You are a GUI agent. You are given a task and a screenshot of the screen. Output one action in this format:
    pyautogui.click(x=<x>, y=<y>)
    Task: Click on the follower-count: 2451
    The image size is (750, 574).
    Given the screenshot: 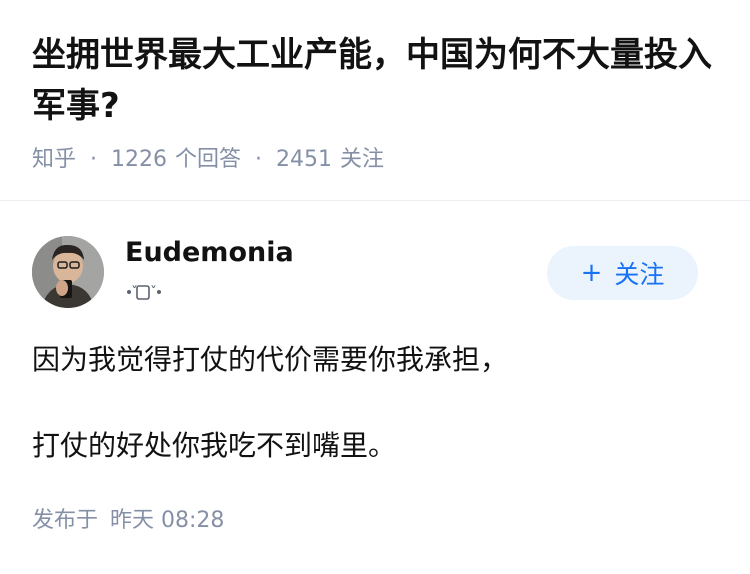 What is the action you would take?
    pyautogui.click(x=304, y=159)
    